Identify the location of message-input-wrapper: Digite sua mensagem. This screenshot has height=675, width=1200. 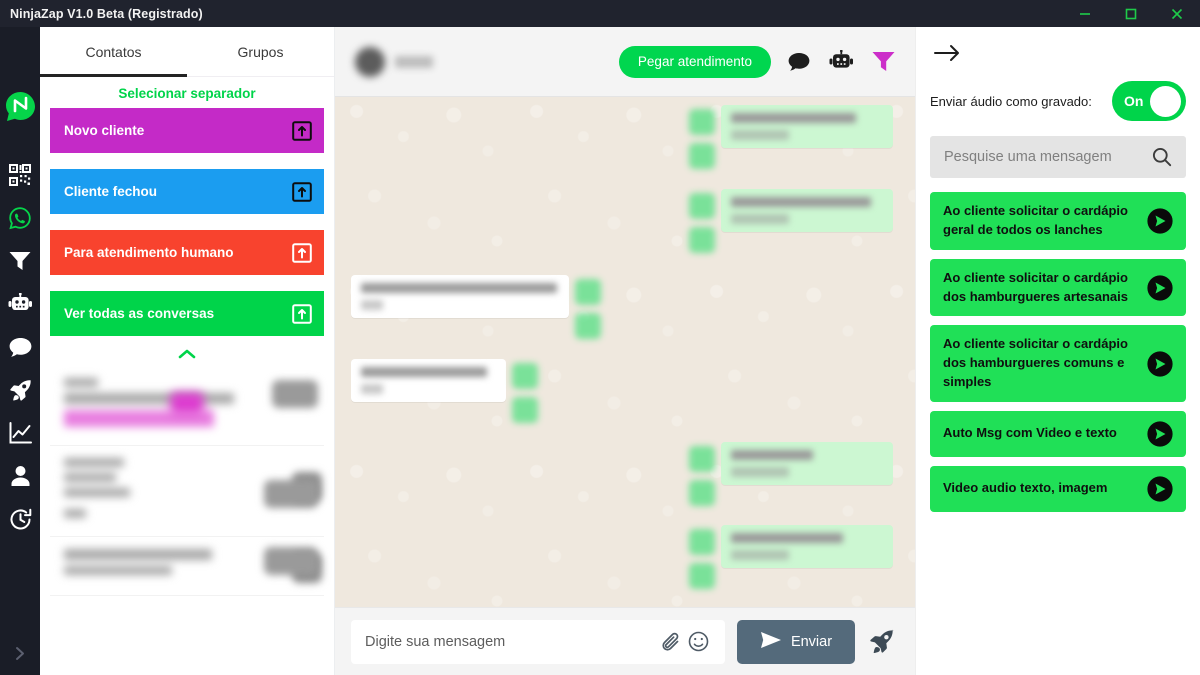
(538, 641).